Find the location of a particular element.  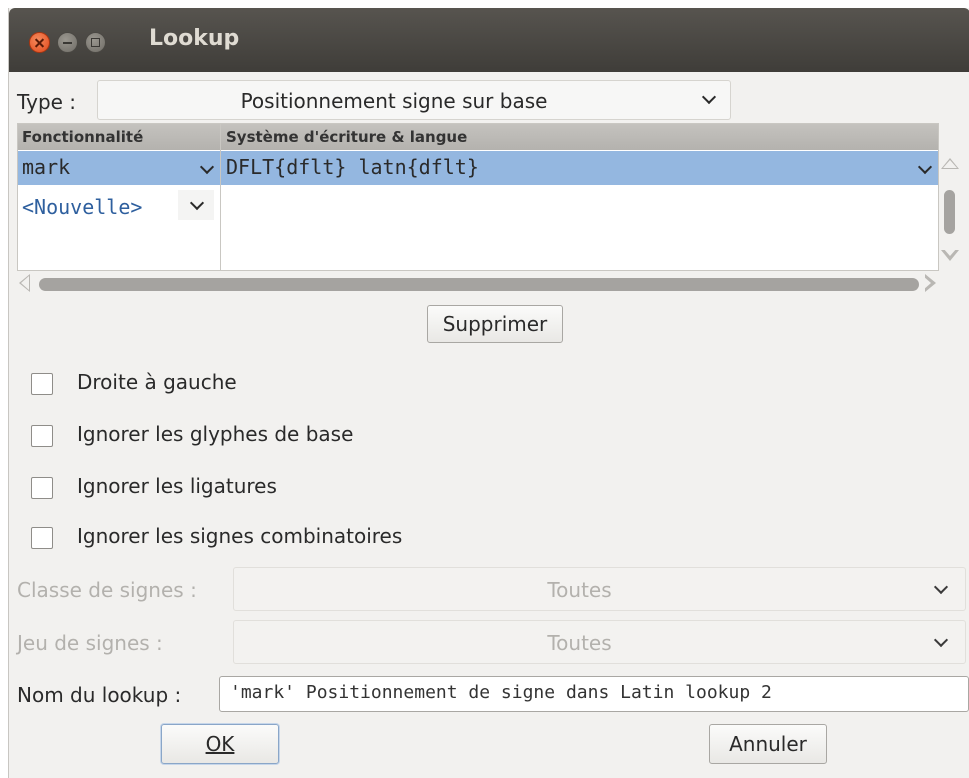

checkbox-label-ignore-ligatures: Ignorer les ligatures is located at coordinates (177, 486).